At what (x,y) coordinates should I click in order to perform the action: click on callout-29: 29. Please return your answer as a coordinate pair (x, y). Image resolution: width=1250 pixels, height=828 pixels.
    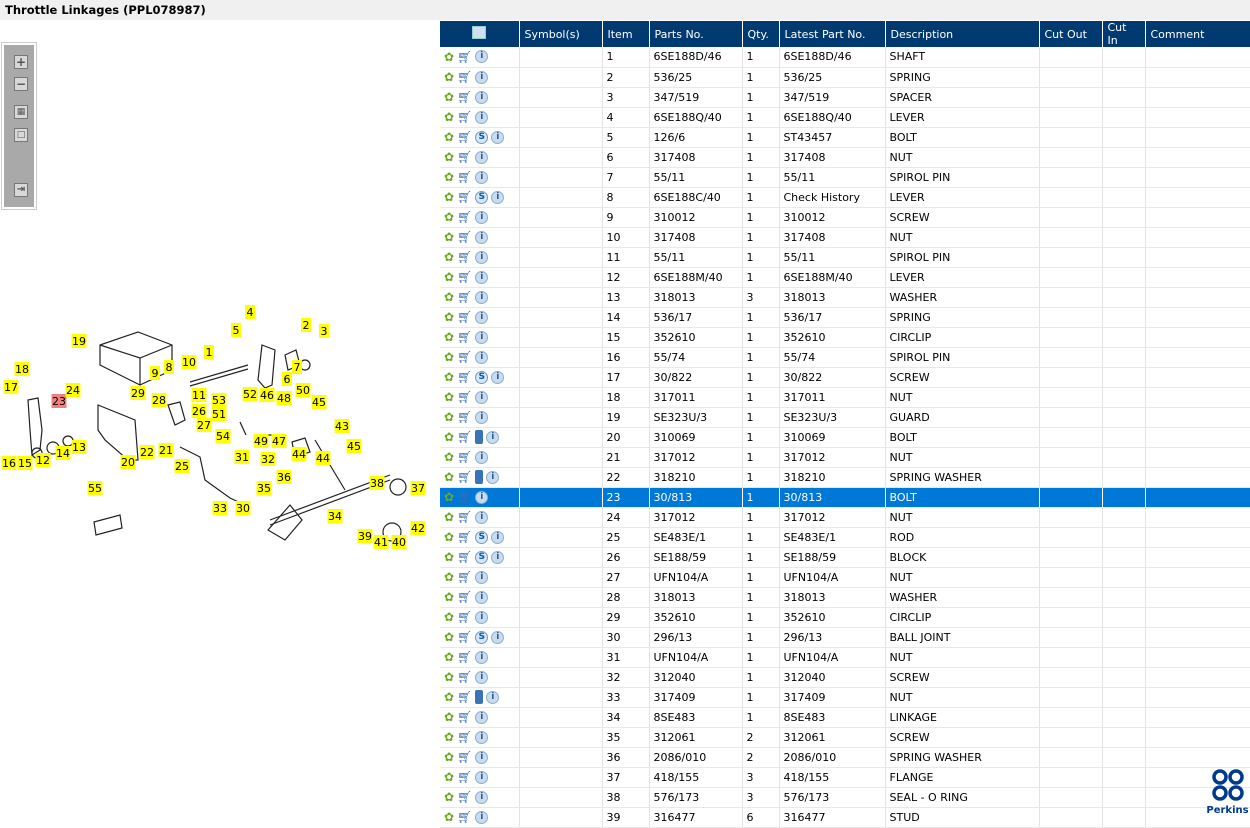
    Looking at the image, I should click on (138, 393).